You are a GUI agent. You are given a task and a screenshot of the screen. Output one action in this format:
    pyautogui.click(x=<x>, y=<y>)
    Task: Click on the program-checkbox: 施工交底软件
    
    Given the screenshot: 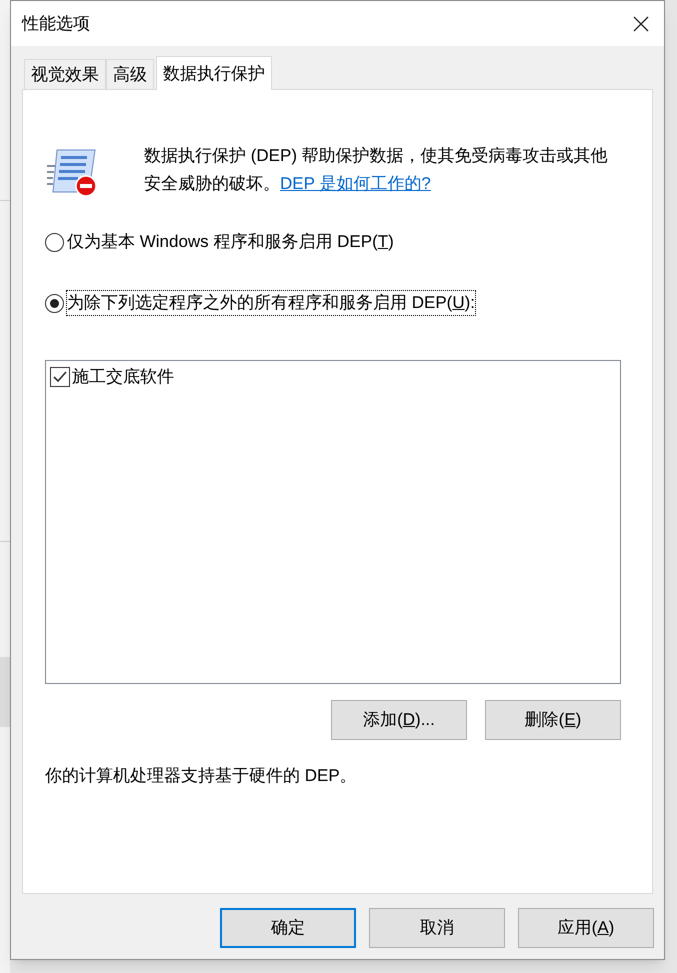 What is the action you would take?
    pyautogui.click(x=333, y=377)
    